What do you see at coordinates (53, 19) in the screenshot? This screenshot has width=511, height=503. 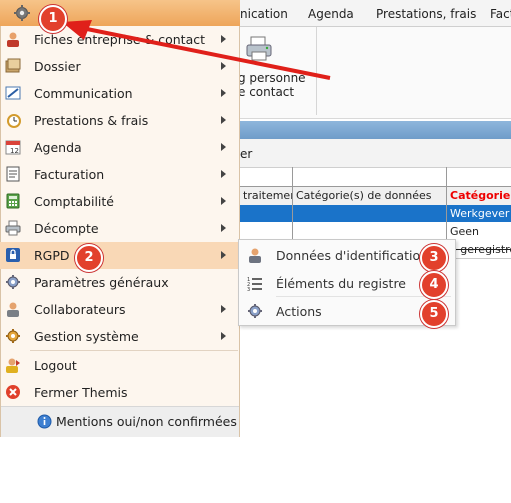 I see `annotation-badge-1: 1` at bounding box center [53, 19].